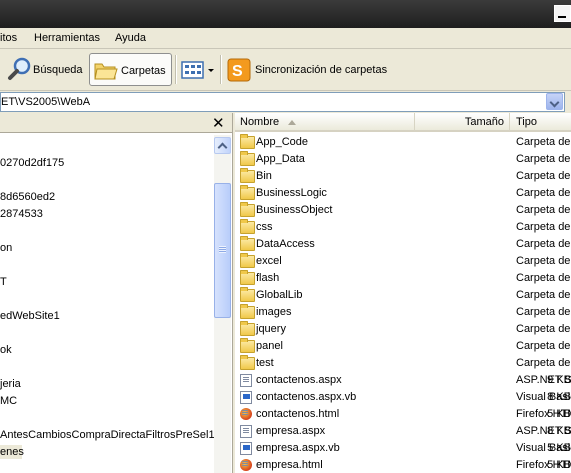 Image resolution: width=571 pixels, height=473 pixels. I want to click on title-bar, so click(285, 14).